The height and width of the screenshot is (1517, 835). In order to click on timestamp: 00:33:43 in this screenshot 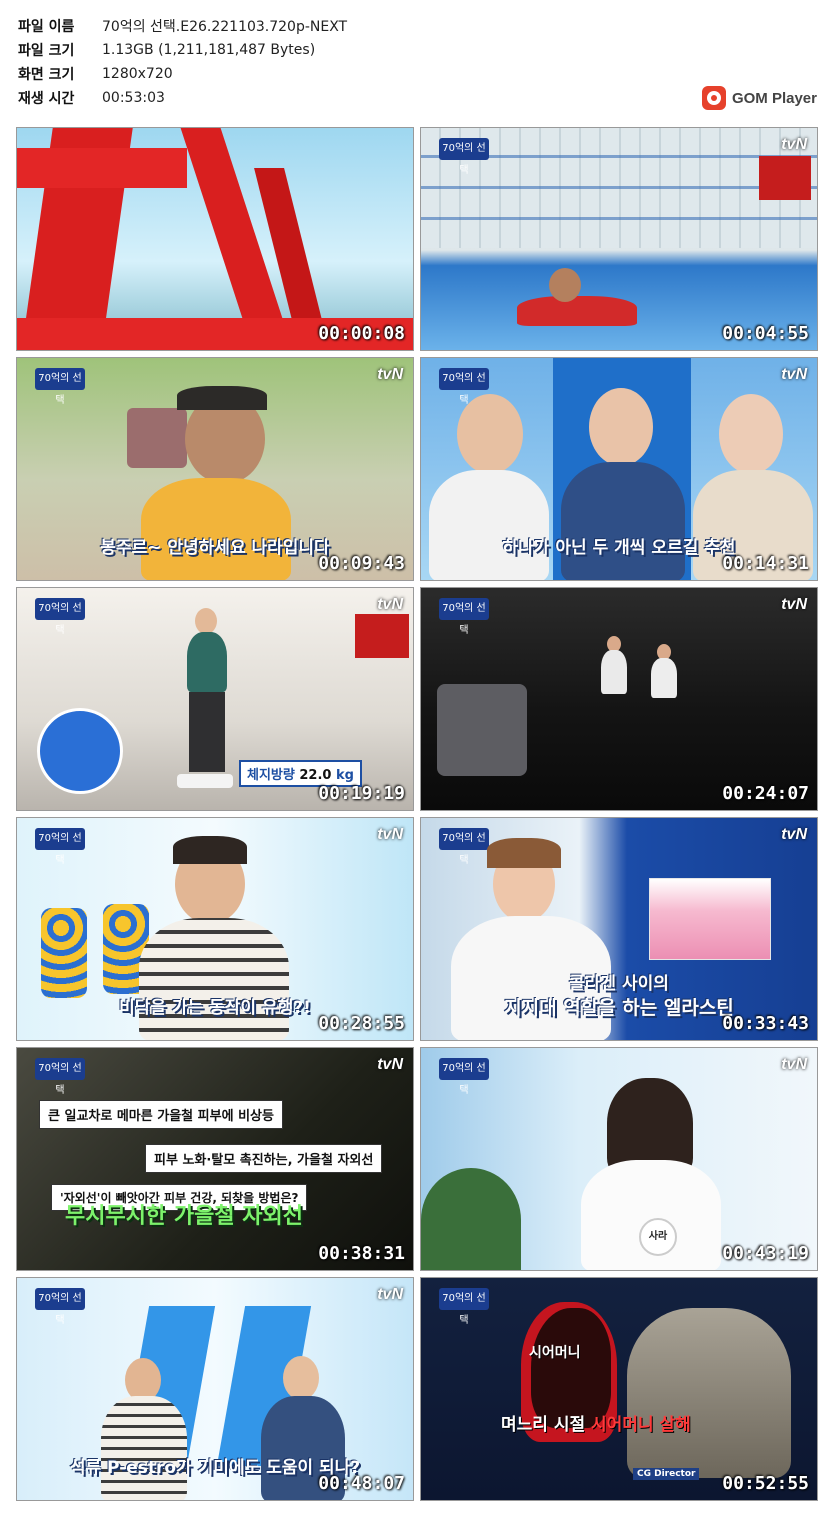, I will do `click(765, 1023)`.